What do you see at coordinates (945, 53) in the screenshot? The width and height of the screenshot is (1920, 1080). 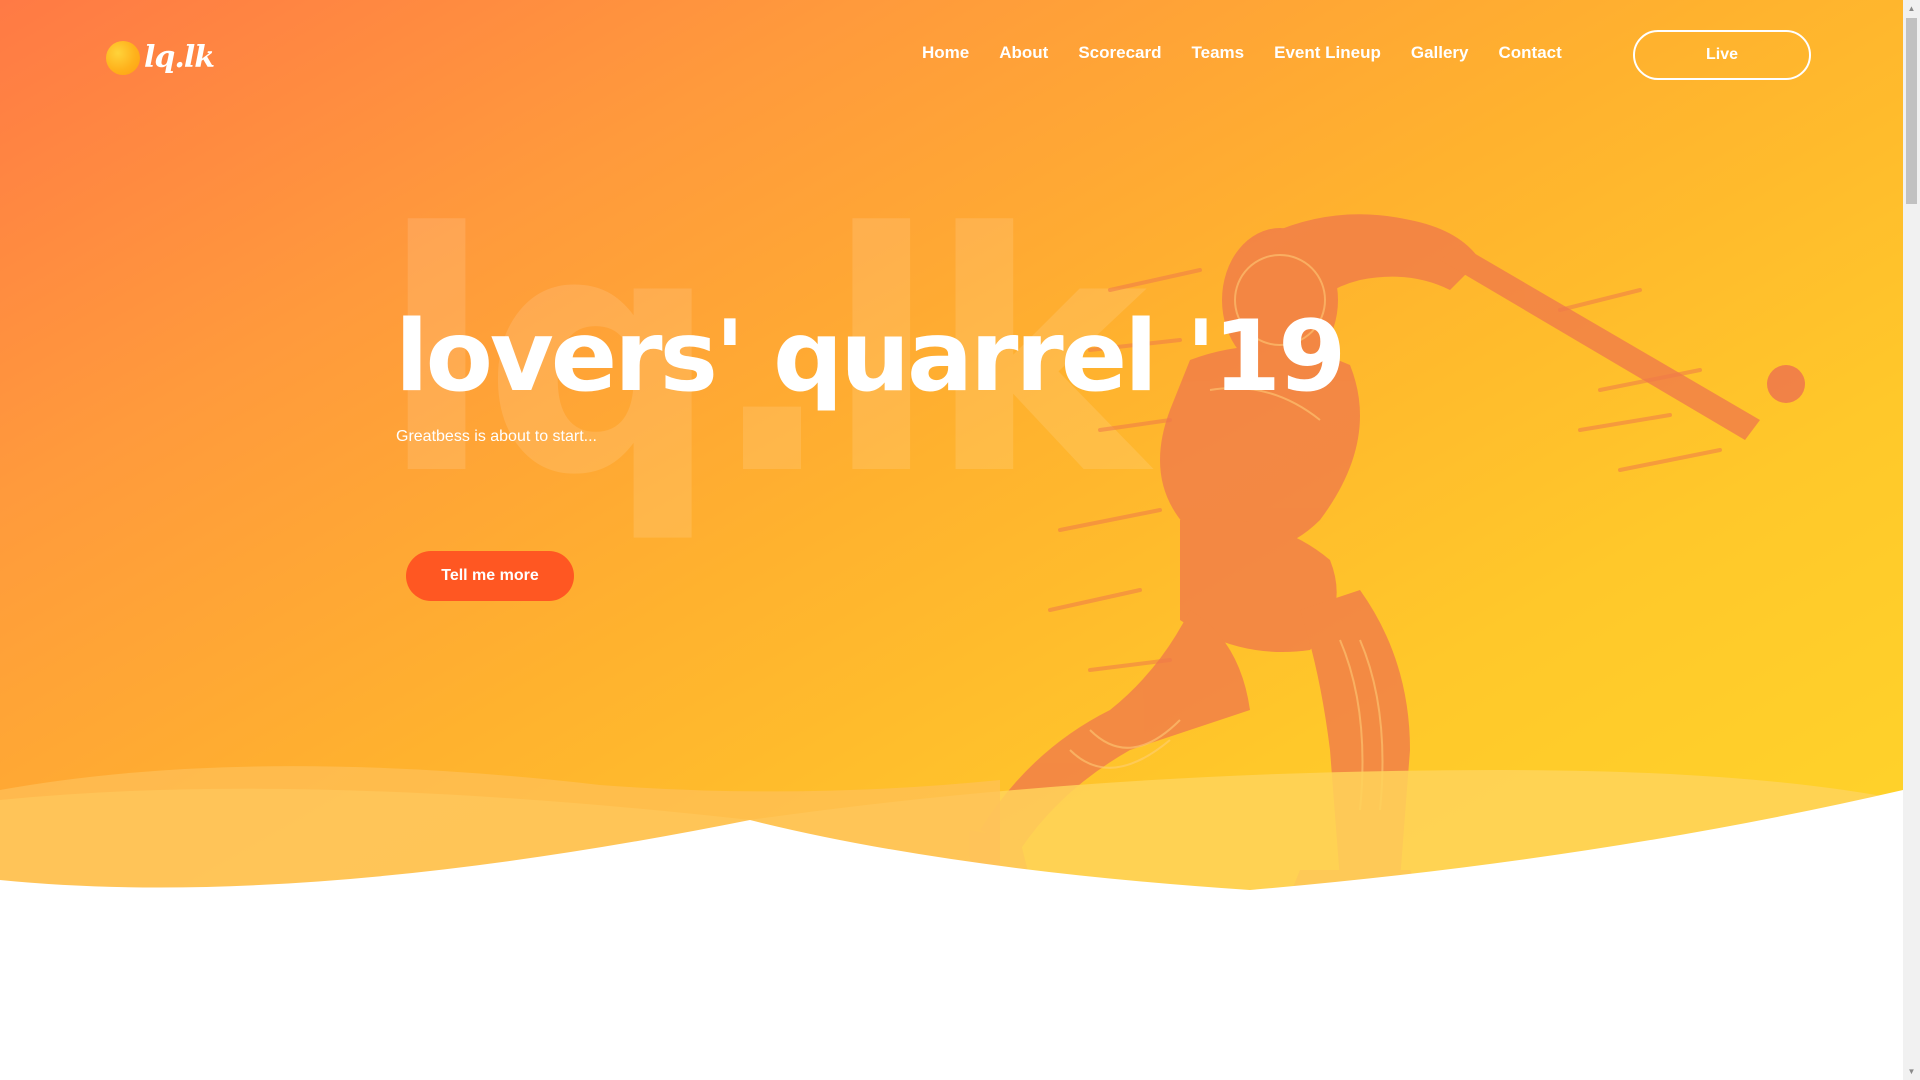 I see `nav-home: Home` at bounding box center [945, 53].